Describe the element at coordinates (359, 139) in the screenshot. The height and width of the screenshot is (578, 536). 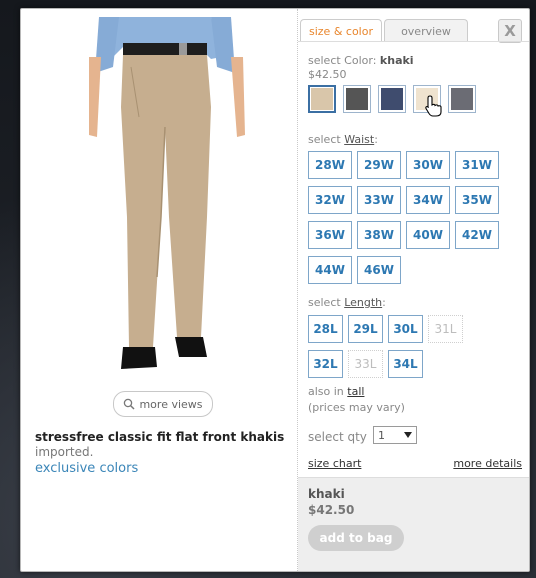
I see `waist-label-word: Waist` at that location.